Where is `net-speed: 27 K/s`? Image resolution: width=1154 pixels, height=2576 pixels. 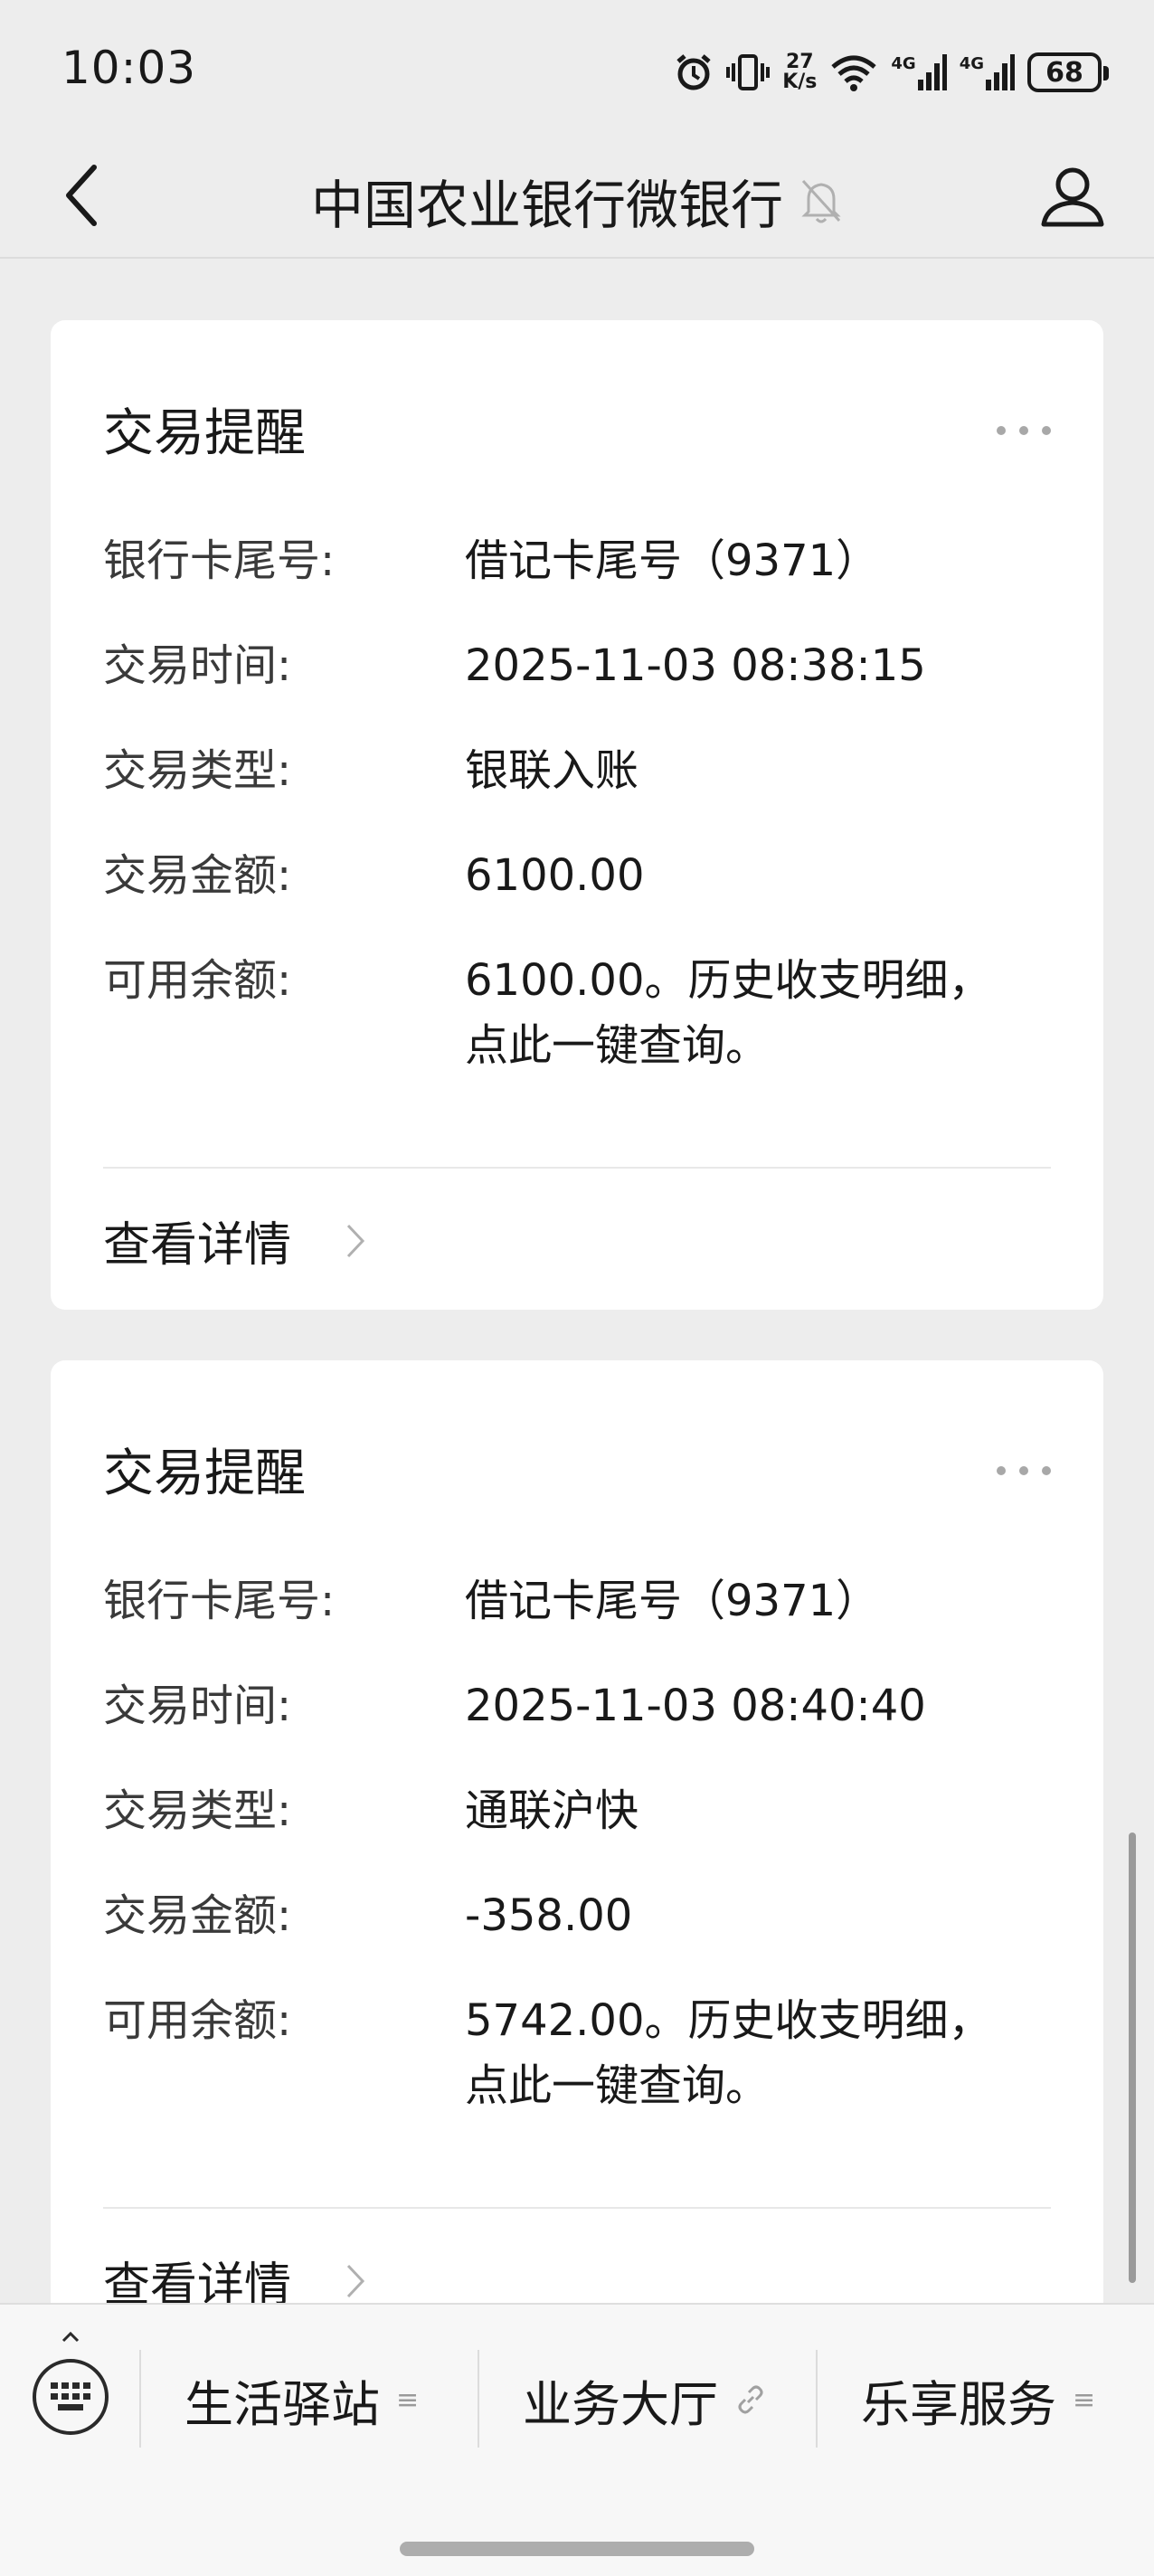
net-speed: 27 K/s is located at coordinates (799, 72).